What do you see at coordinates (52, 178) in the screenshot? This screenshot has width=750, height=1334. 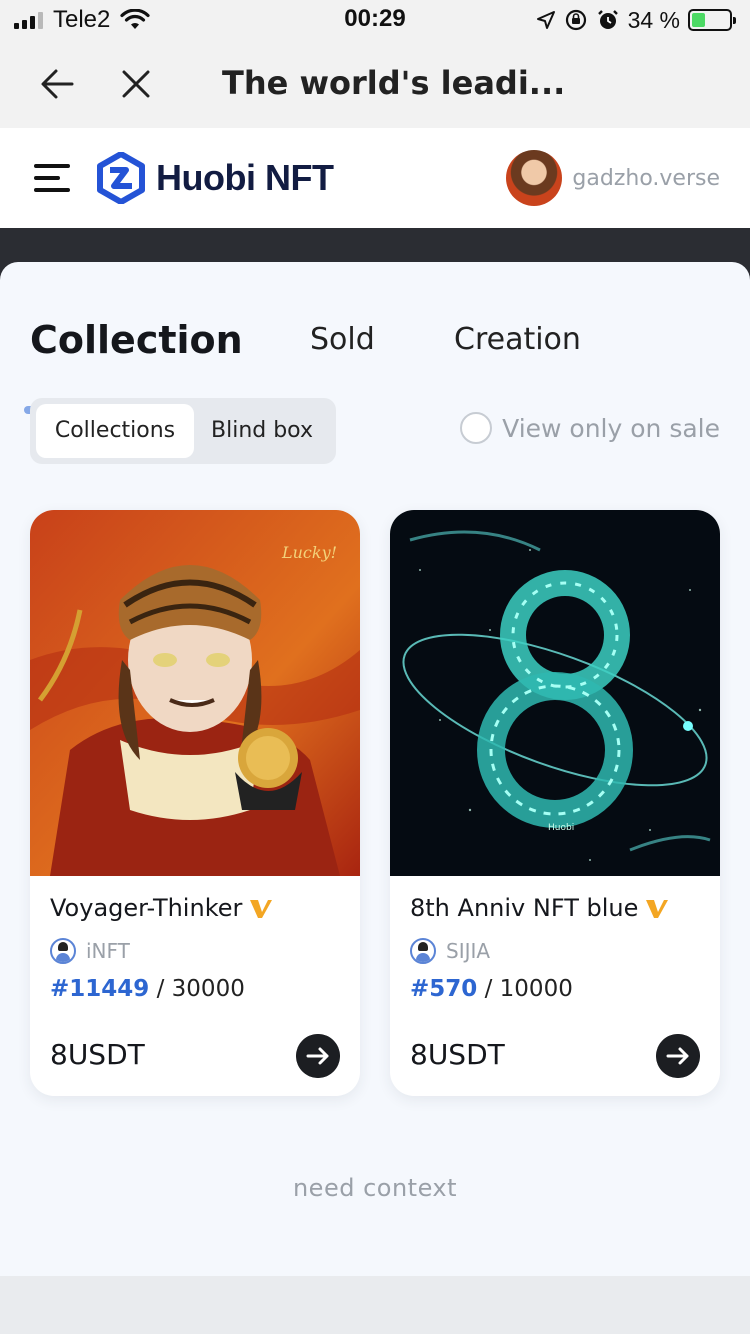 I see `hamburger-menu-icon` at bounding box center [52, 178].